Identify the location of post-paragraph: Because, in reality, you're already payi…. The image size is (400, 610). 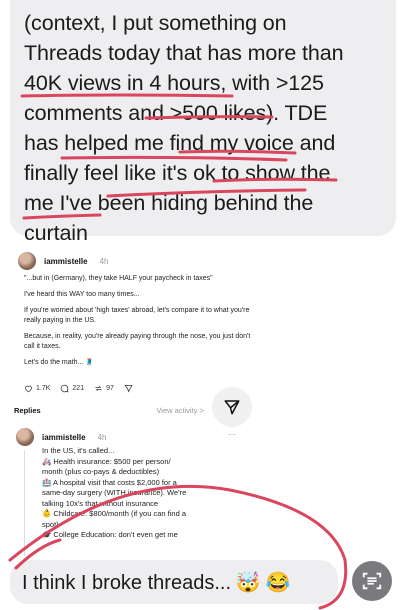
(137, 341).